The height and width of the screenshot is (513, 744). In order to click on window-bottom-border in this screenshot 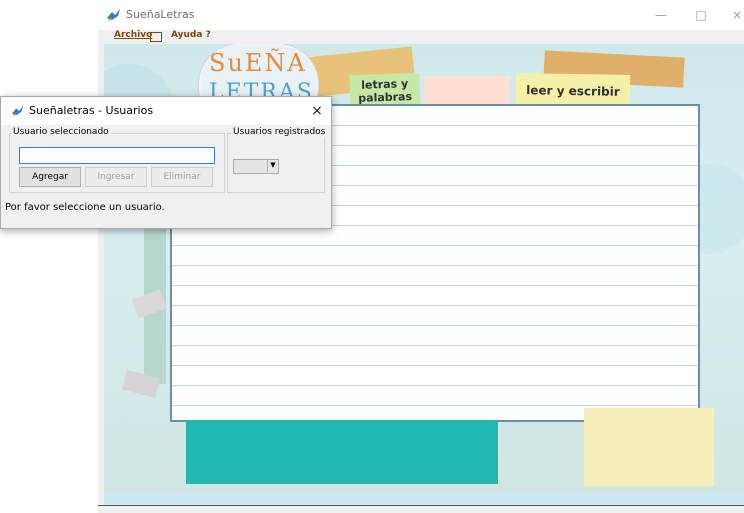, I will do `click(421, 505)`.